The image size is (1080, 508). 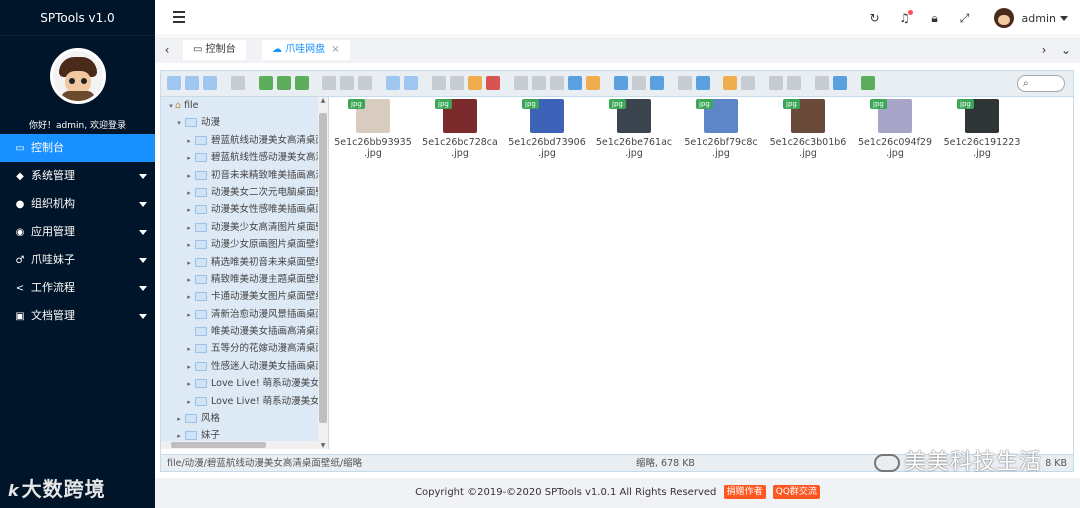 I want to click on home-icon, so click(x=237, y=82).